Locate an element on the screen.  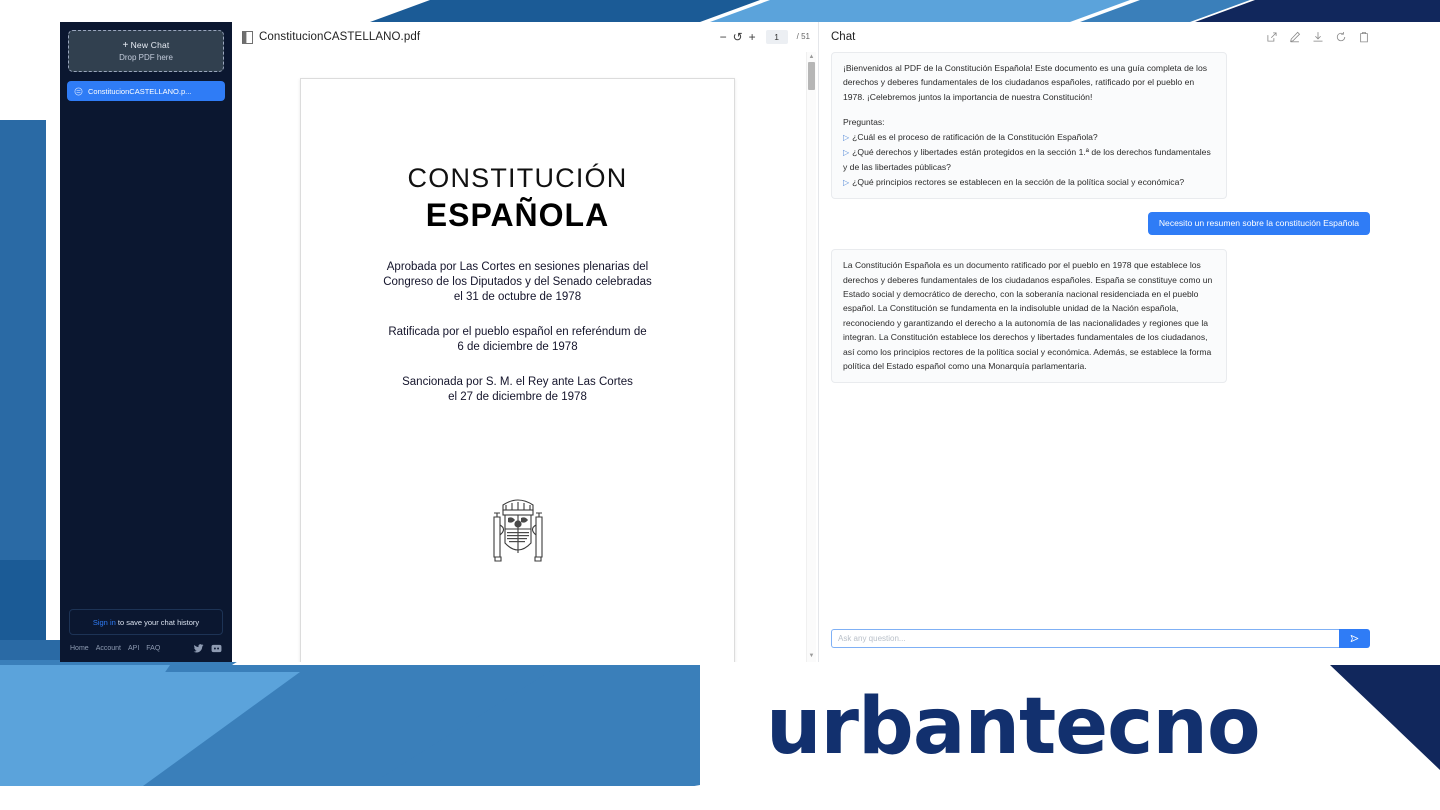
twitter-icon is located at coordinates (198, 648).